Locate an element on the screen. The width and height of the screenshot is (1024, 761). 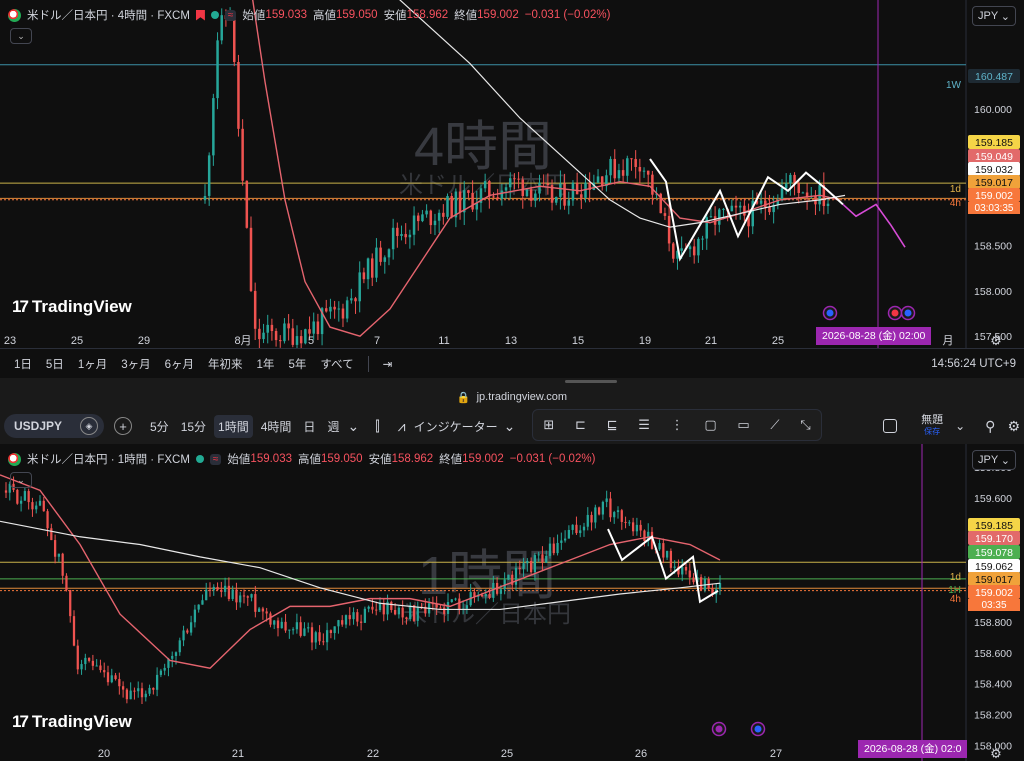
comment-tool-icon: ▭ is located at coordinates (743, 425).